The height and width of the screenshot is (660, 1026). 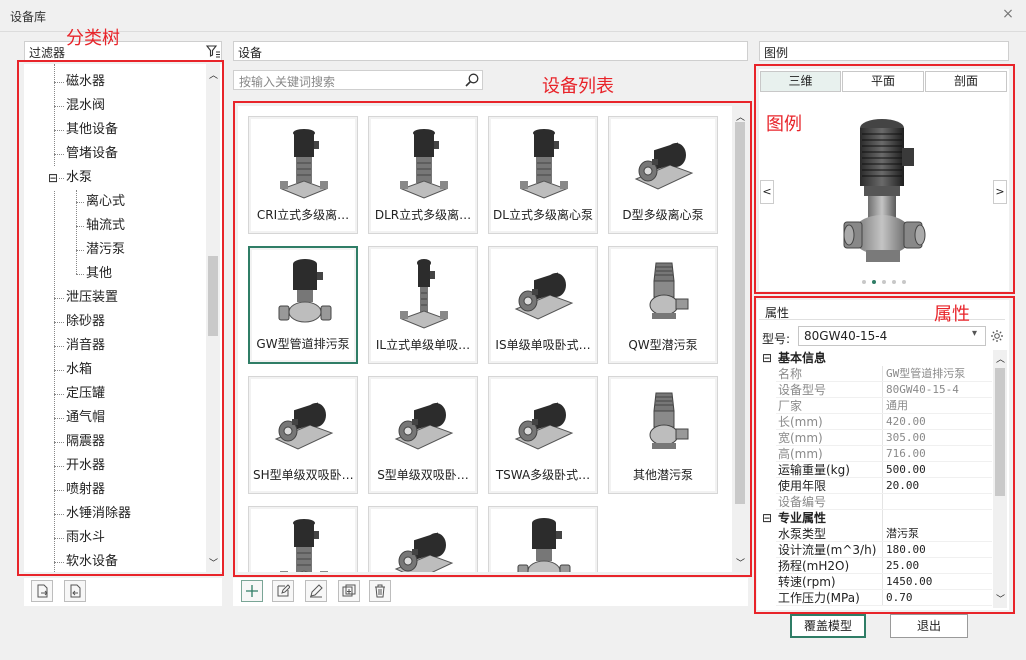 I want to click on device-header: 设备, so click(x=490, y=51).